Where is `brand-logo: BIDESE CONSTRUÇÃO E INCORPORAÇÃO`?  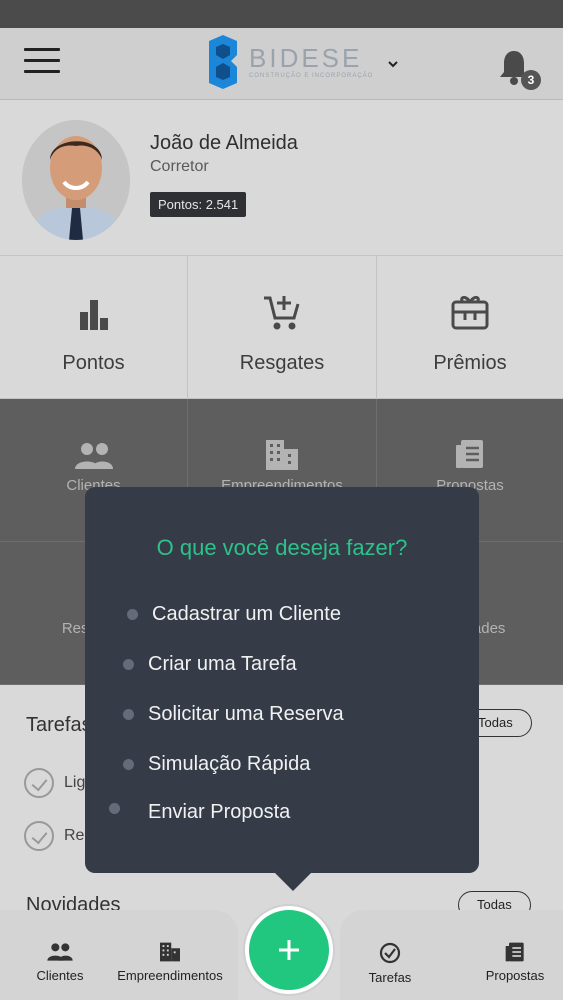 brand-logo: BIDESE CONSTRUÇÃO E INCORPORAÇÃO is located at coordinates (289, 62).